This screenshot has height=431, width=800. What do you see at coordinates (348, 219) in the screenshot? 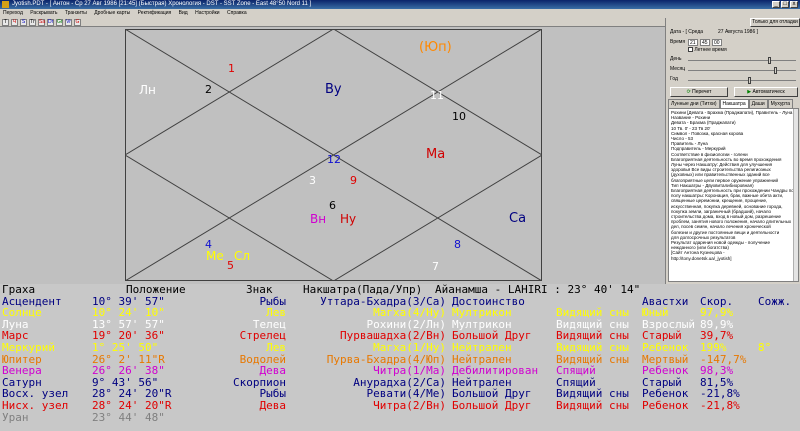
I see `planet-label: Ну` at bounding box center [348, 219].